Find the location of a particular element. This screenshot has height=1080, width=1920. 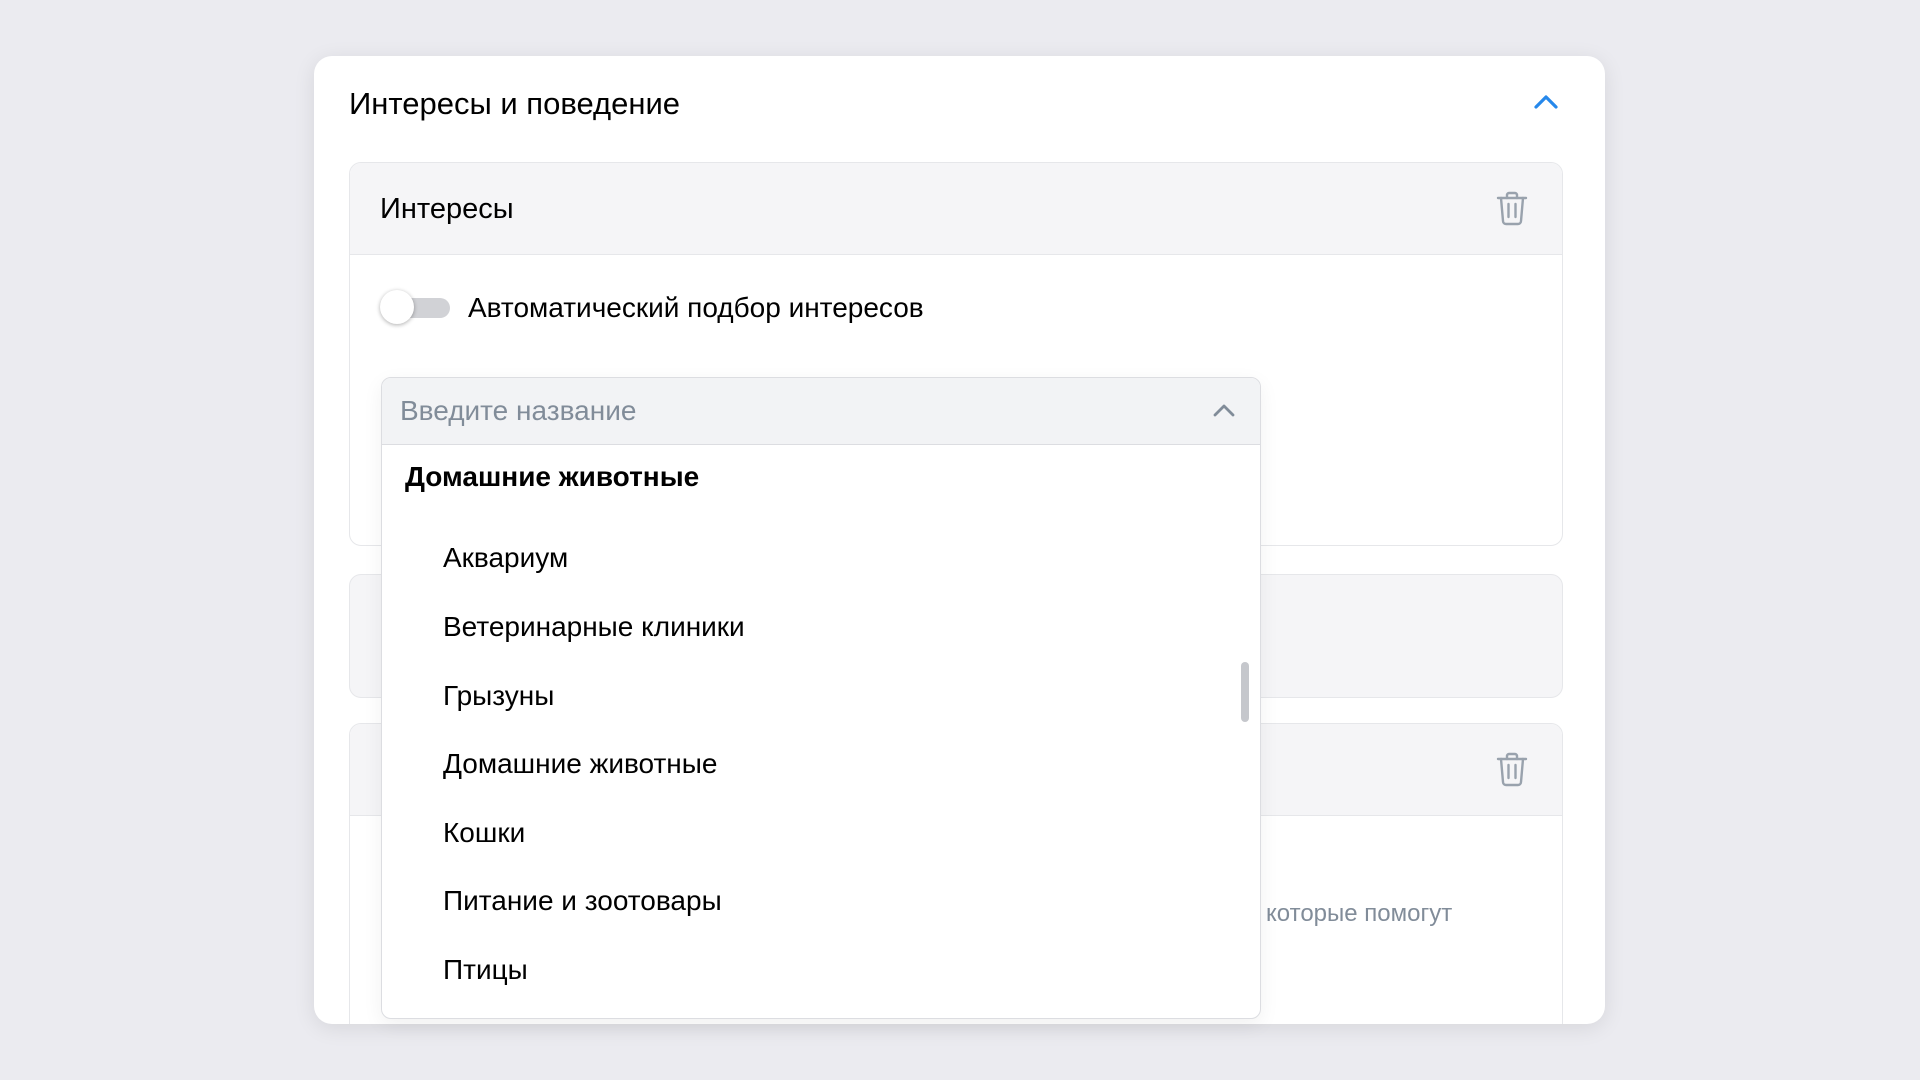

option-label: Птицы is located at coordinates (485, 969).